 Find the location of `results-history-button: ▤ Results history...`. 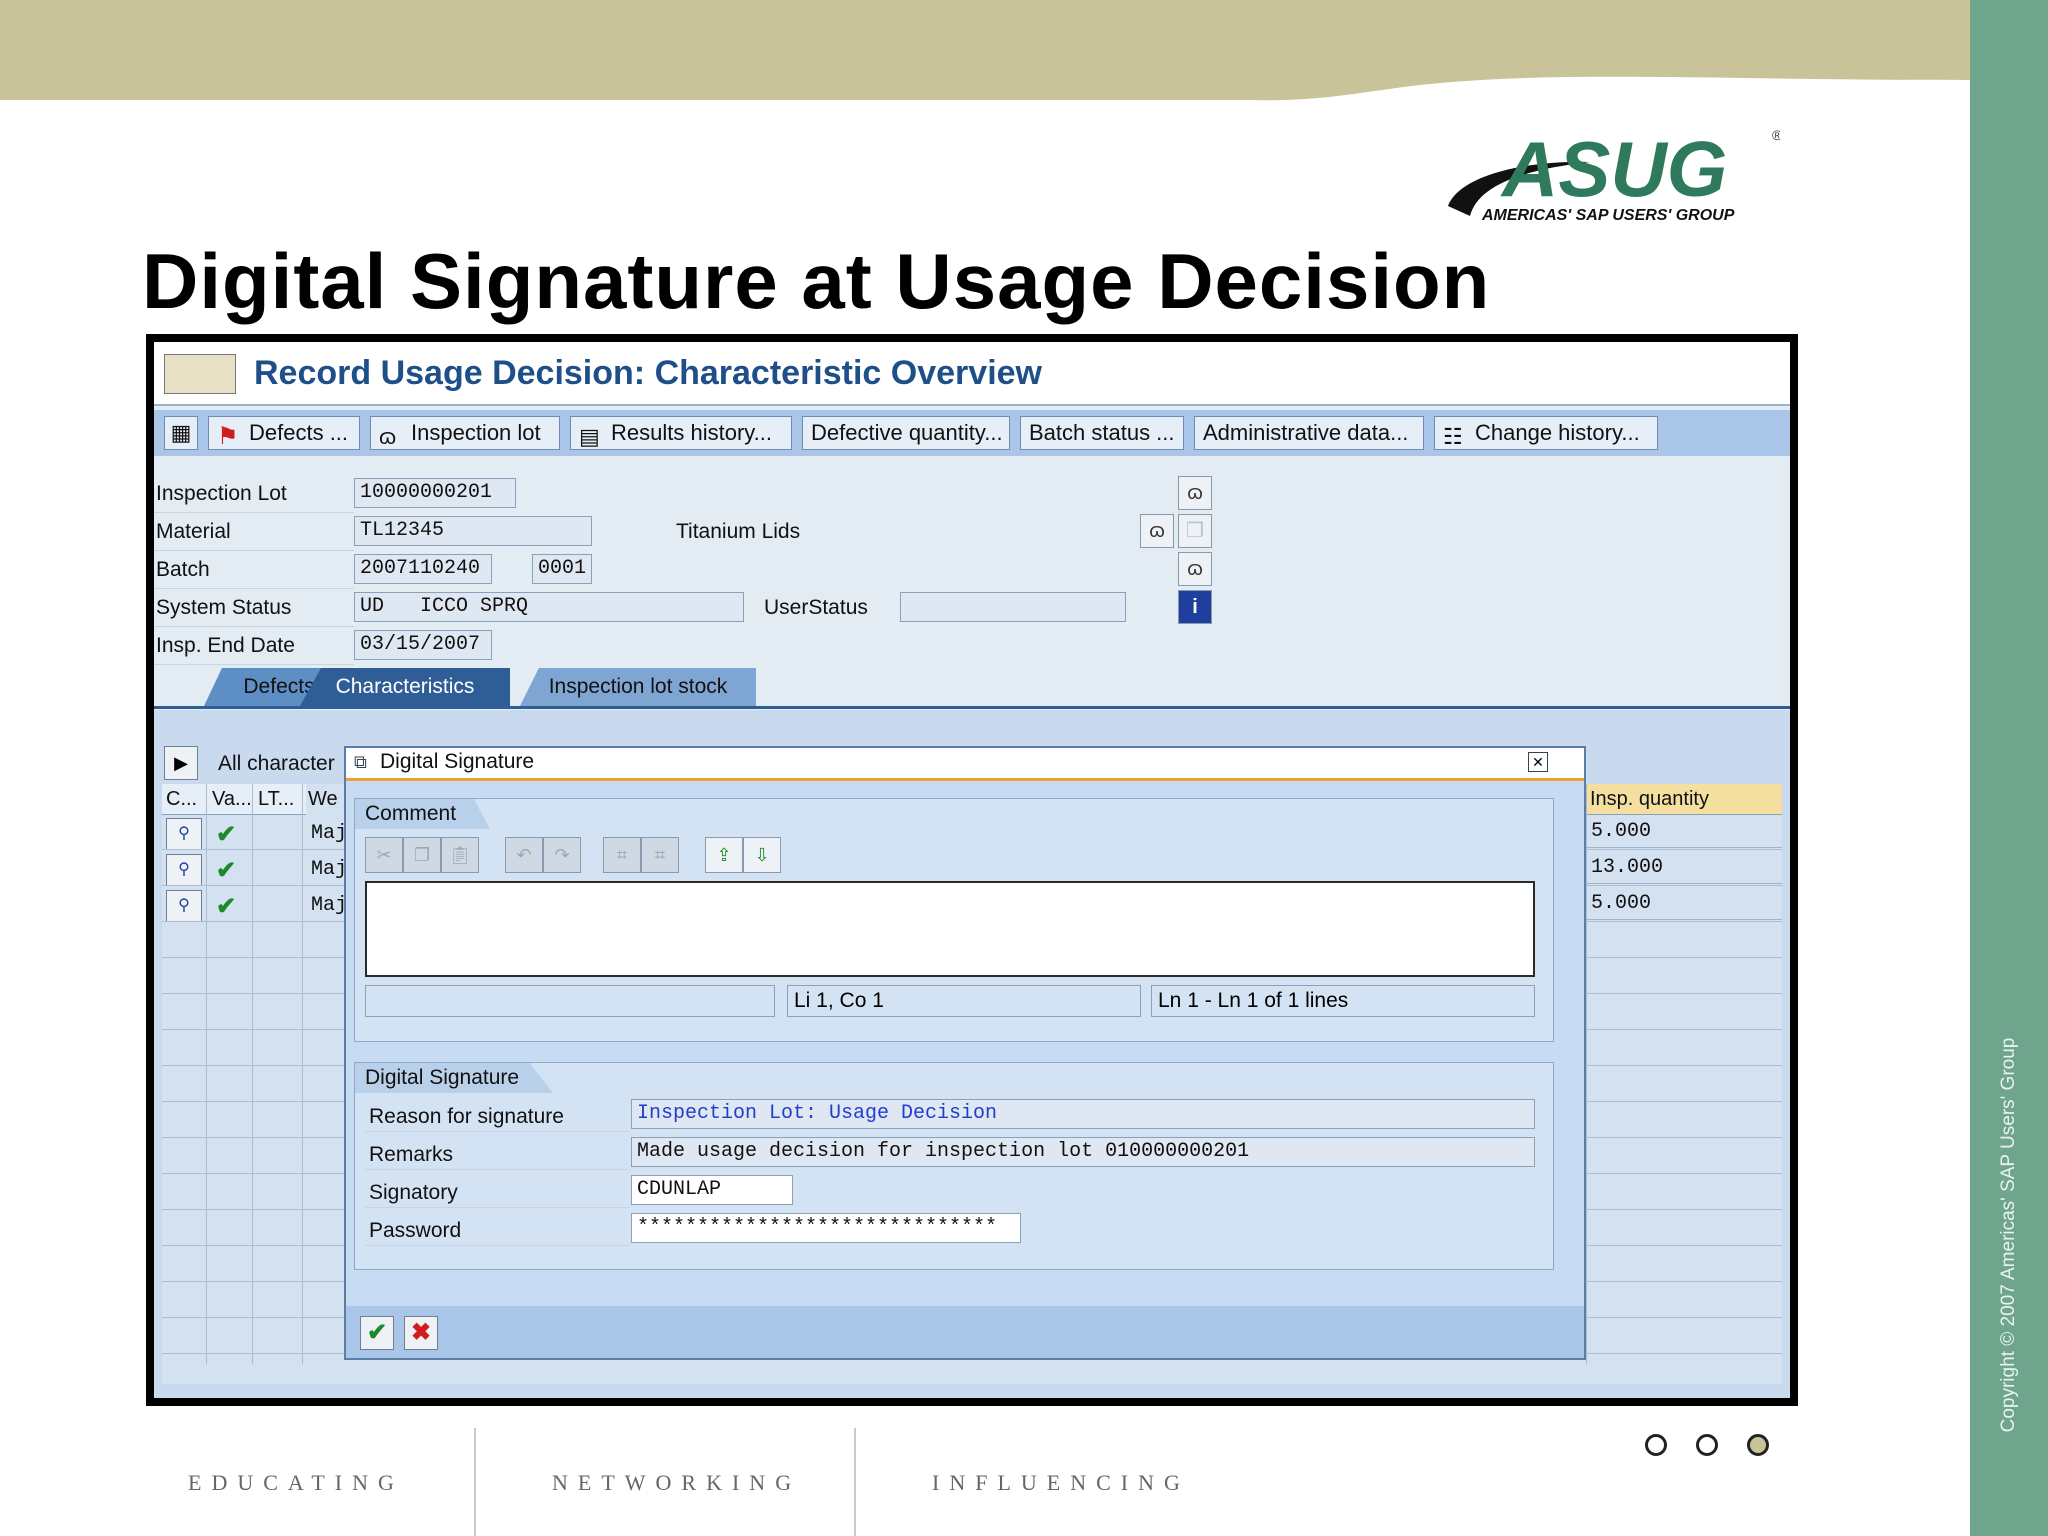

results-history-button: ▤ Results history... is located at coordinates (681, 433).